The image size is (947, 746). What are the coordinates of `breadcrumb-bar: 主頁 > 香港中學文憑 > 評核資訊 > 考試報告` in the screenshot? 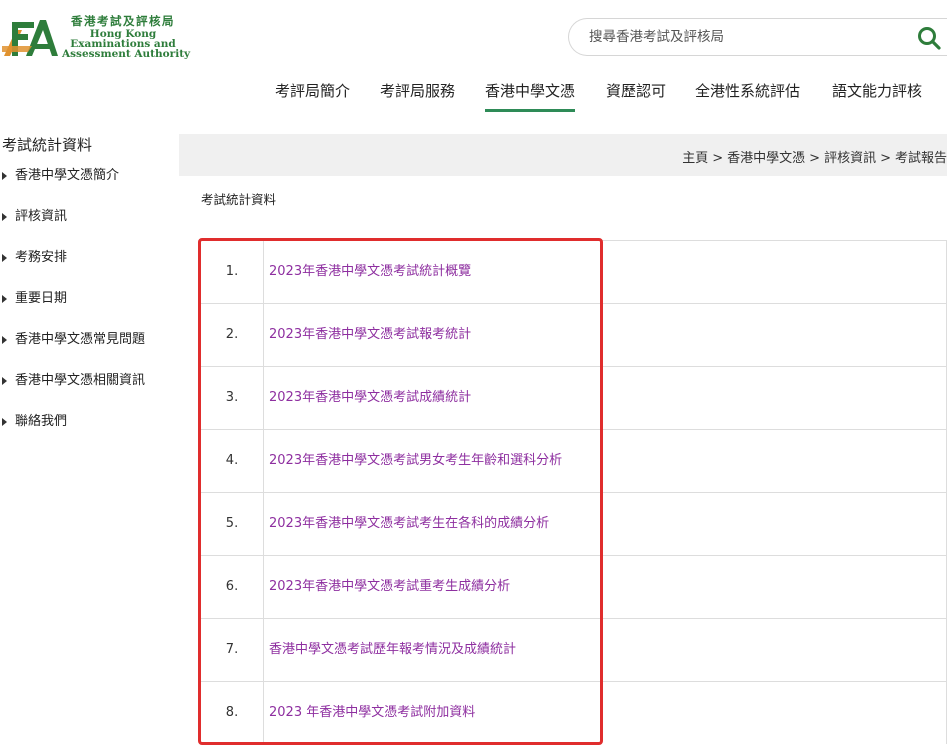 It's located at (563, 155).